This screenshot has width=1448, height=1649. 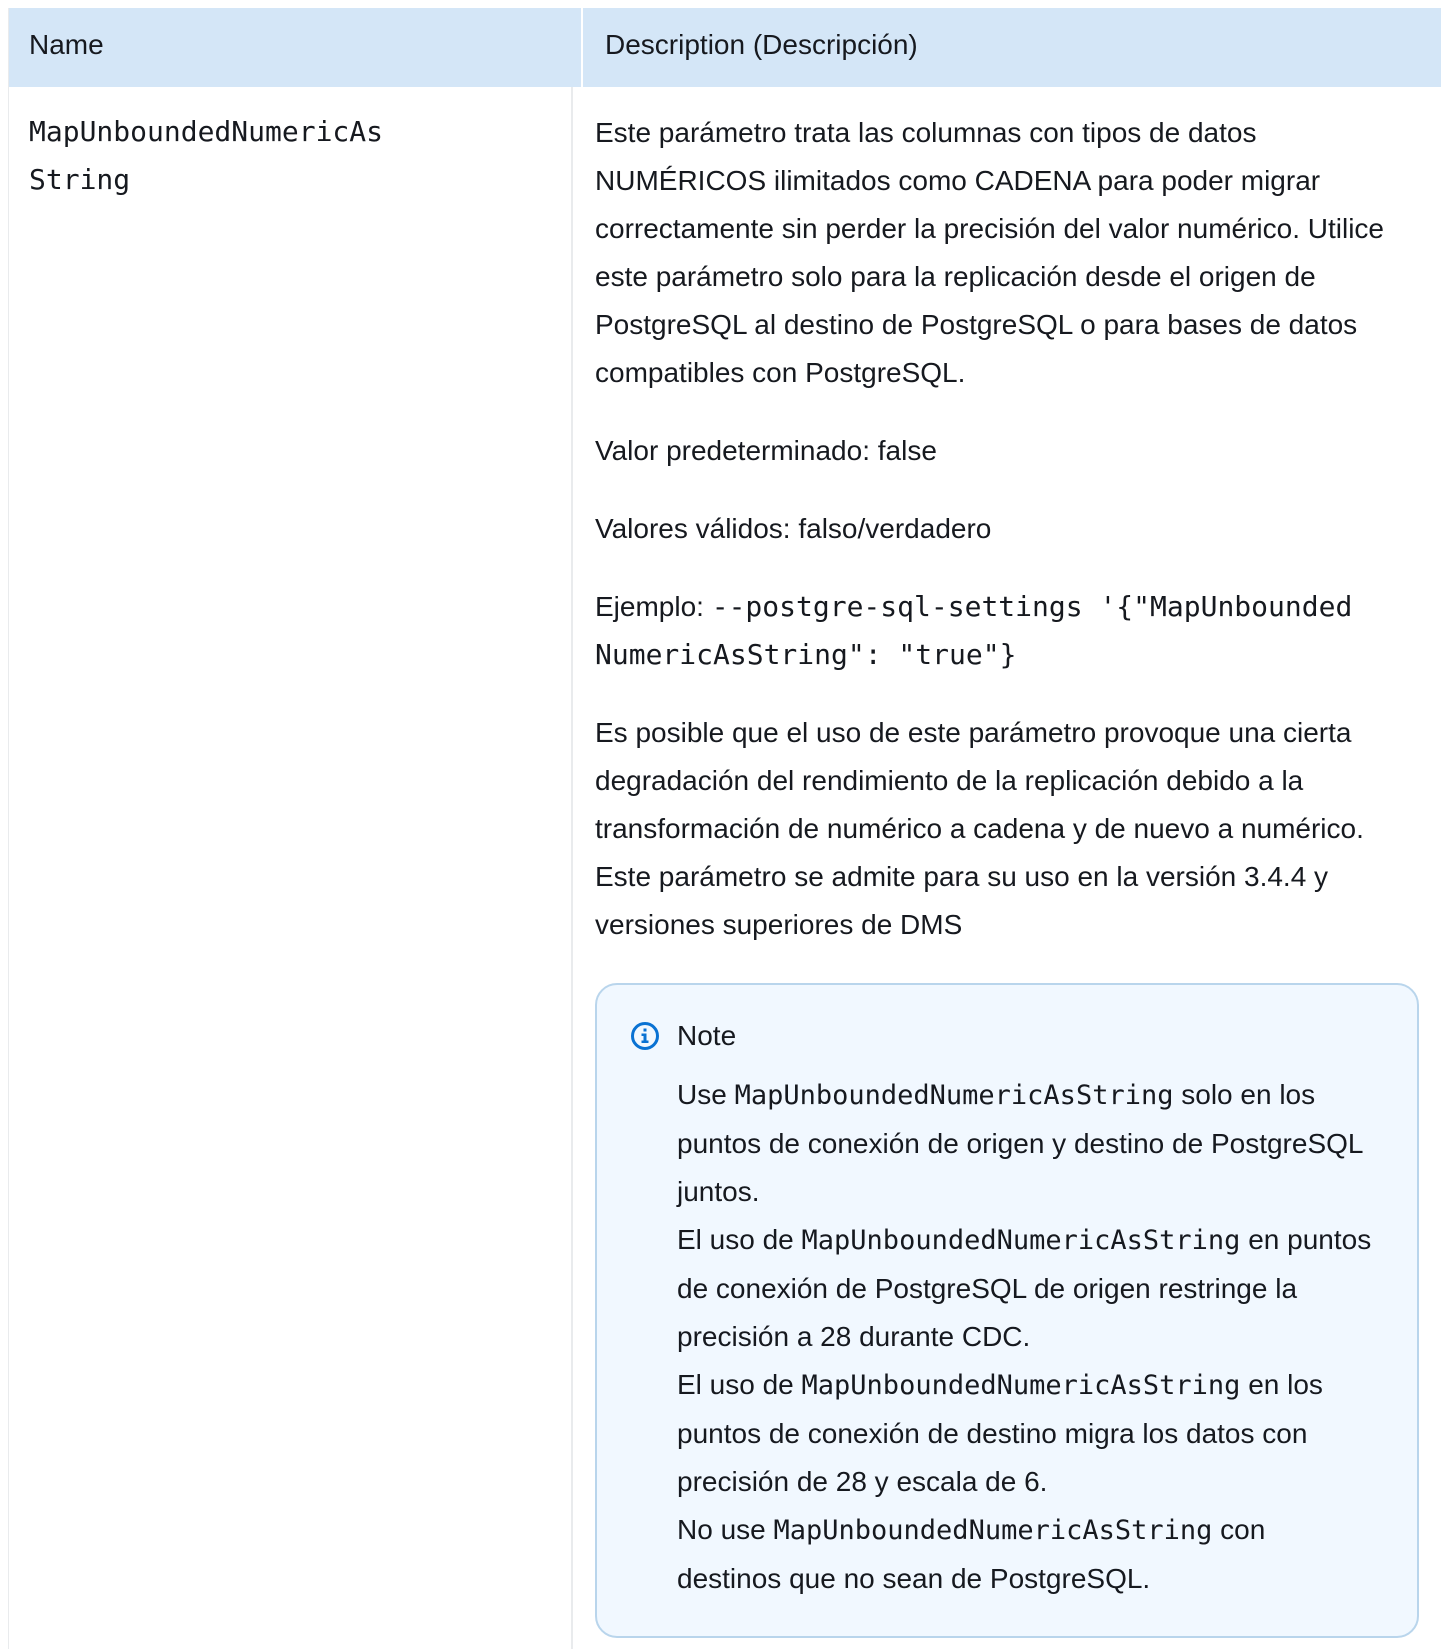 I want to click on note-text: Use, so click(x=706, y=1094).